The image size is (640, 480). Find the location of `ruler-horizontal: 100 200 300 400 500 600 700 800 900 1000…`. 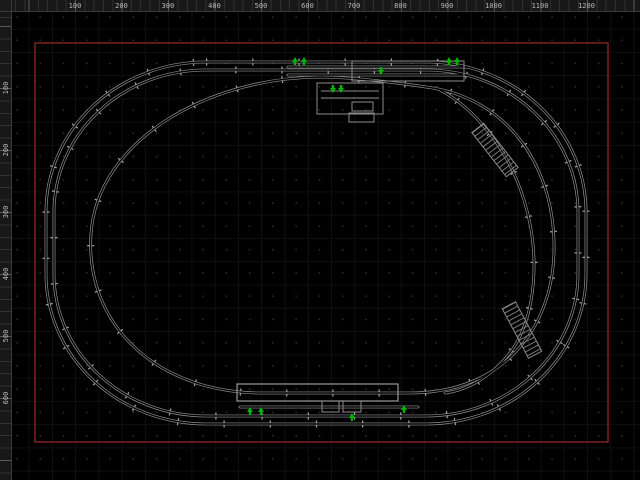

ruler-horizontal: 100 200 300 400 500 600 700 800 900 1000… is located at coordinates (326, 6).